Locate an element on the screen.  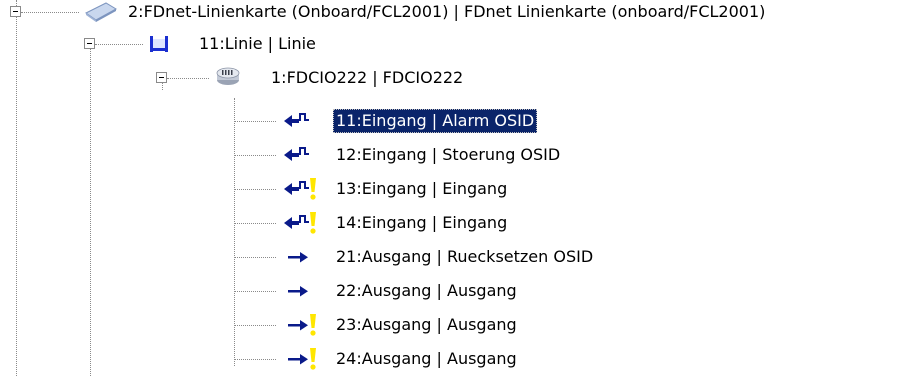
tree-node-label: 11:Eingang | Alarm OSID is located at coordinates (435, 121).